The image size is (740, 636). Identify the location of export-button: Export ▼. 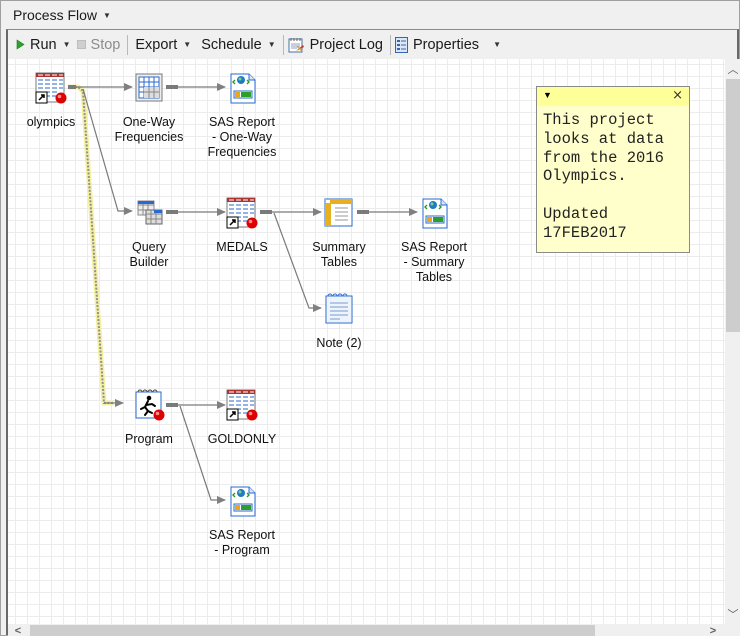
(163, 45).